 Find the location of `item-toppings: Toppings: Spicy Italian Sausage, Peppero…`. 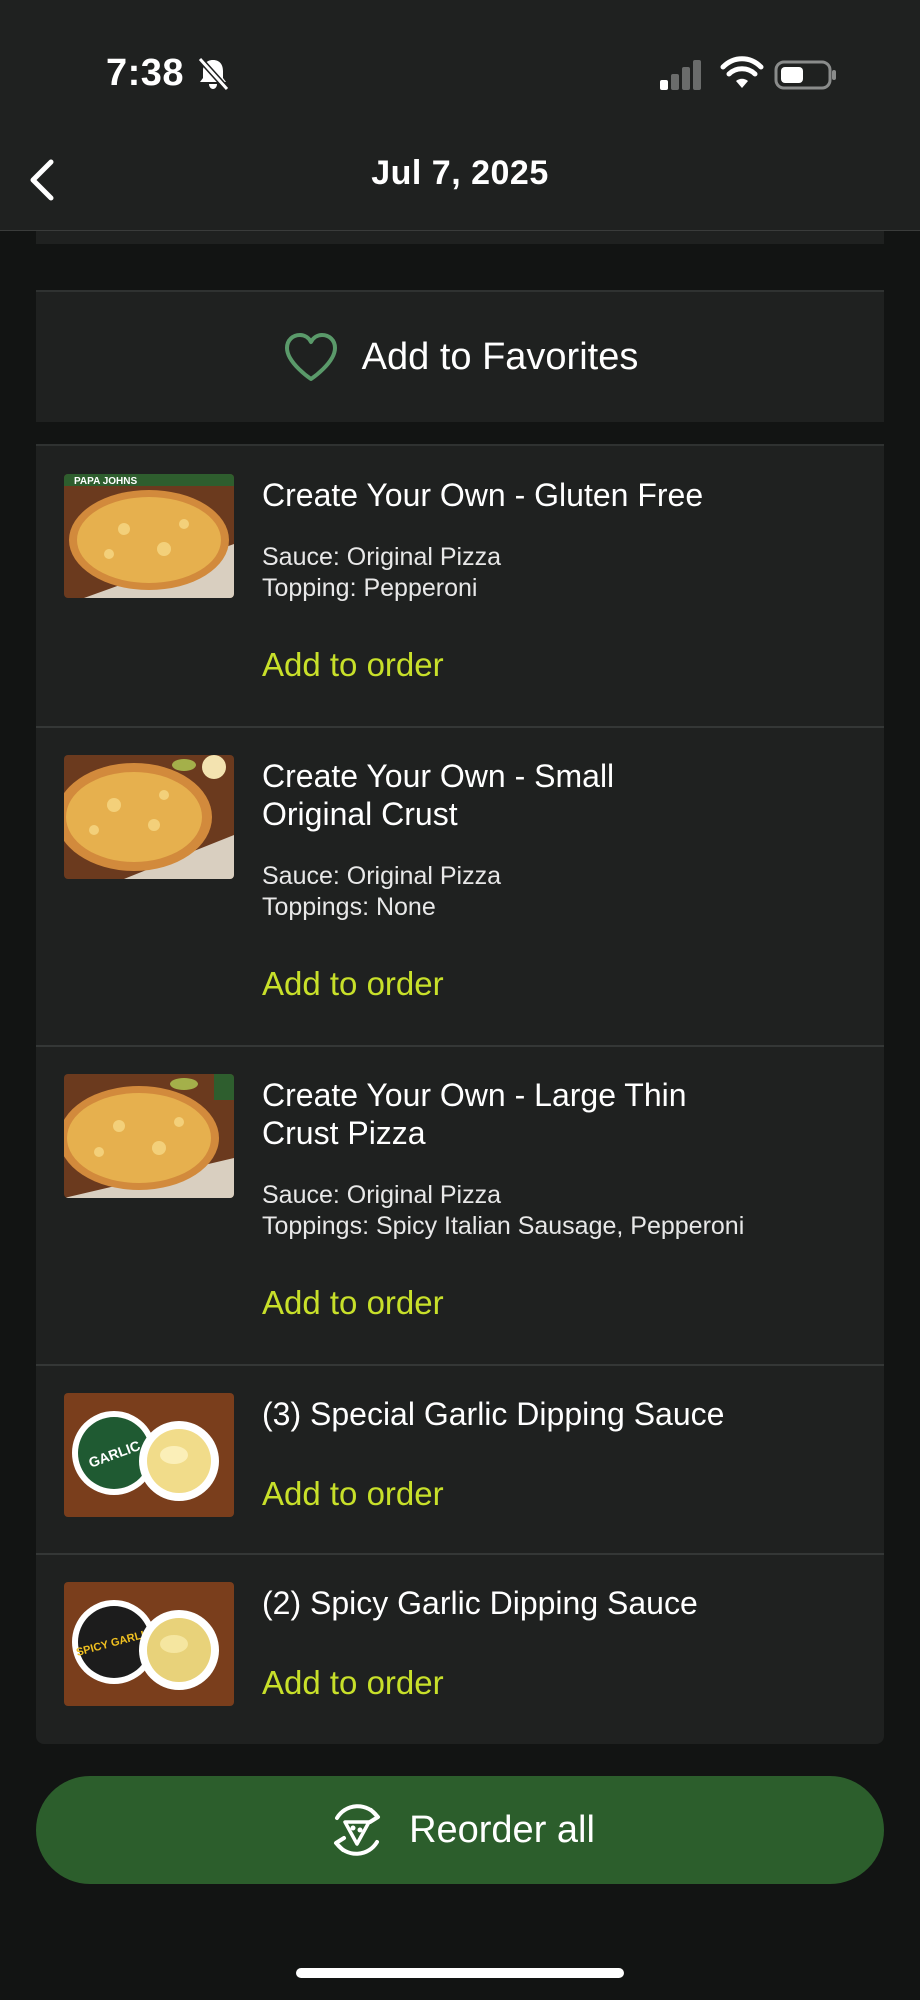

item-toppings: Toppings: Spicy Italian Sausage, Peppero… is located at coordinates (503, 1226).